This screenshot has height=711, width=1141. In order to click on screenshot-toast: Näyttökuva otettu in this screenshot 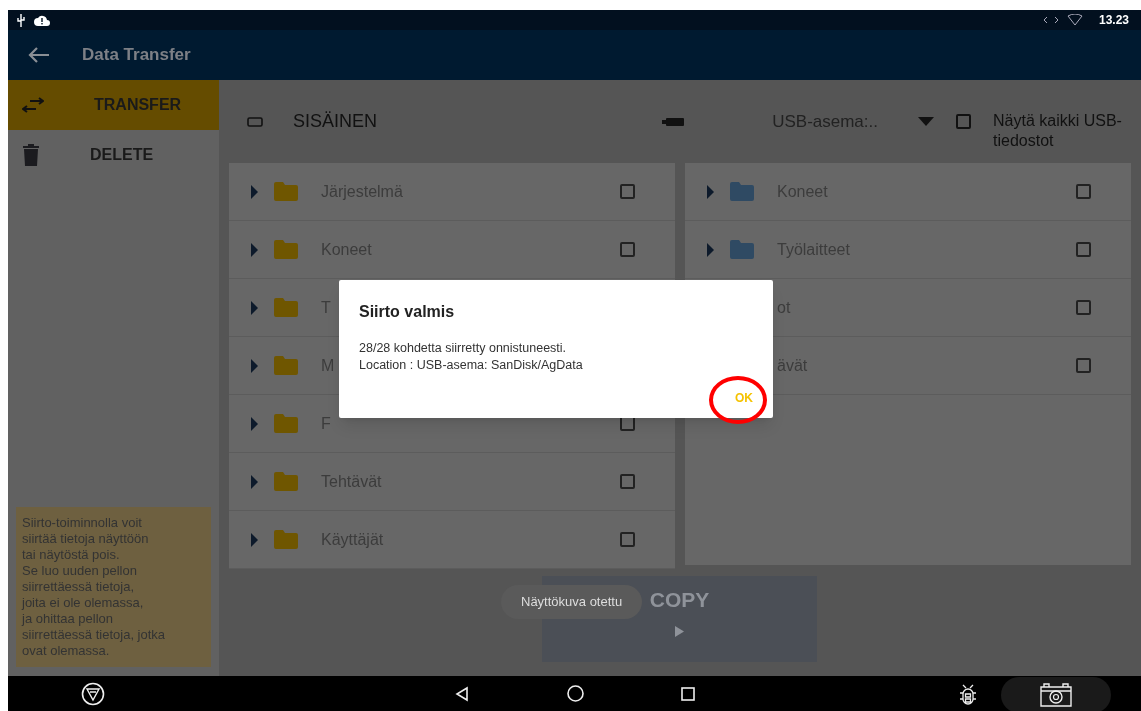, I will do `click(572, 602)`.